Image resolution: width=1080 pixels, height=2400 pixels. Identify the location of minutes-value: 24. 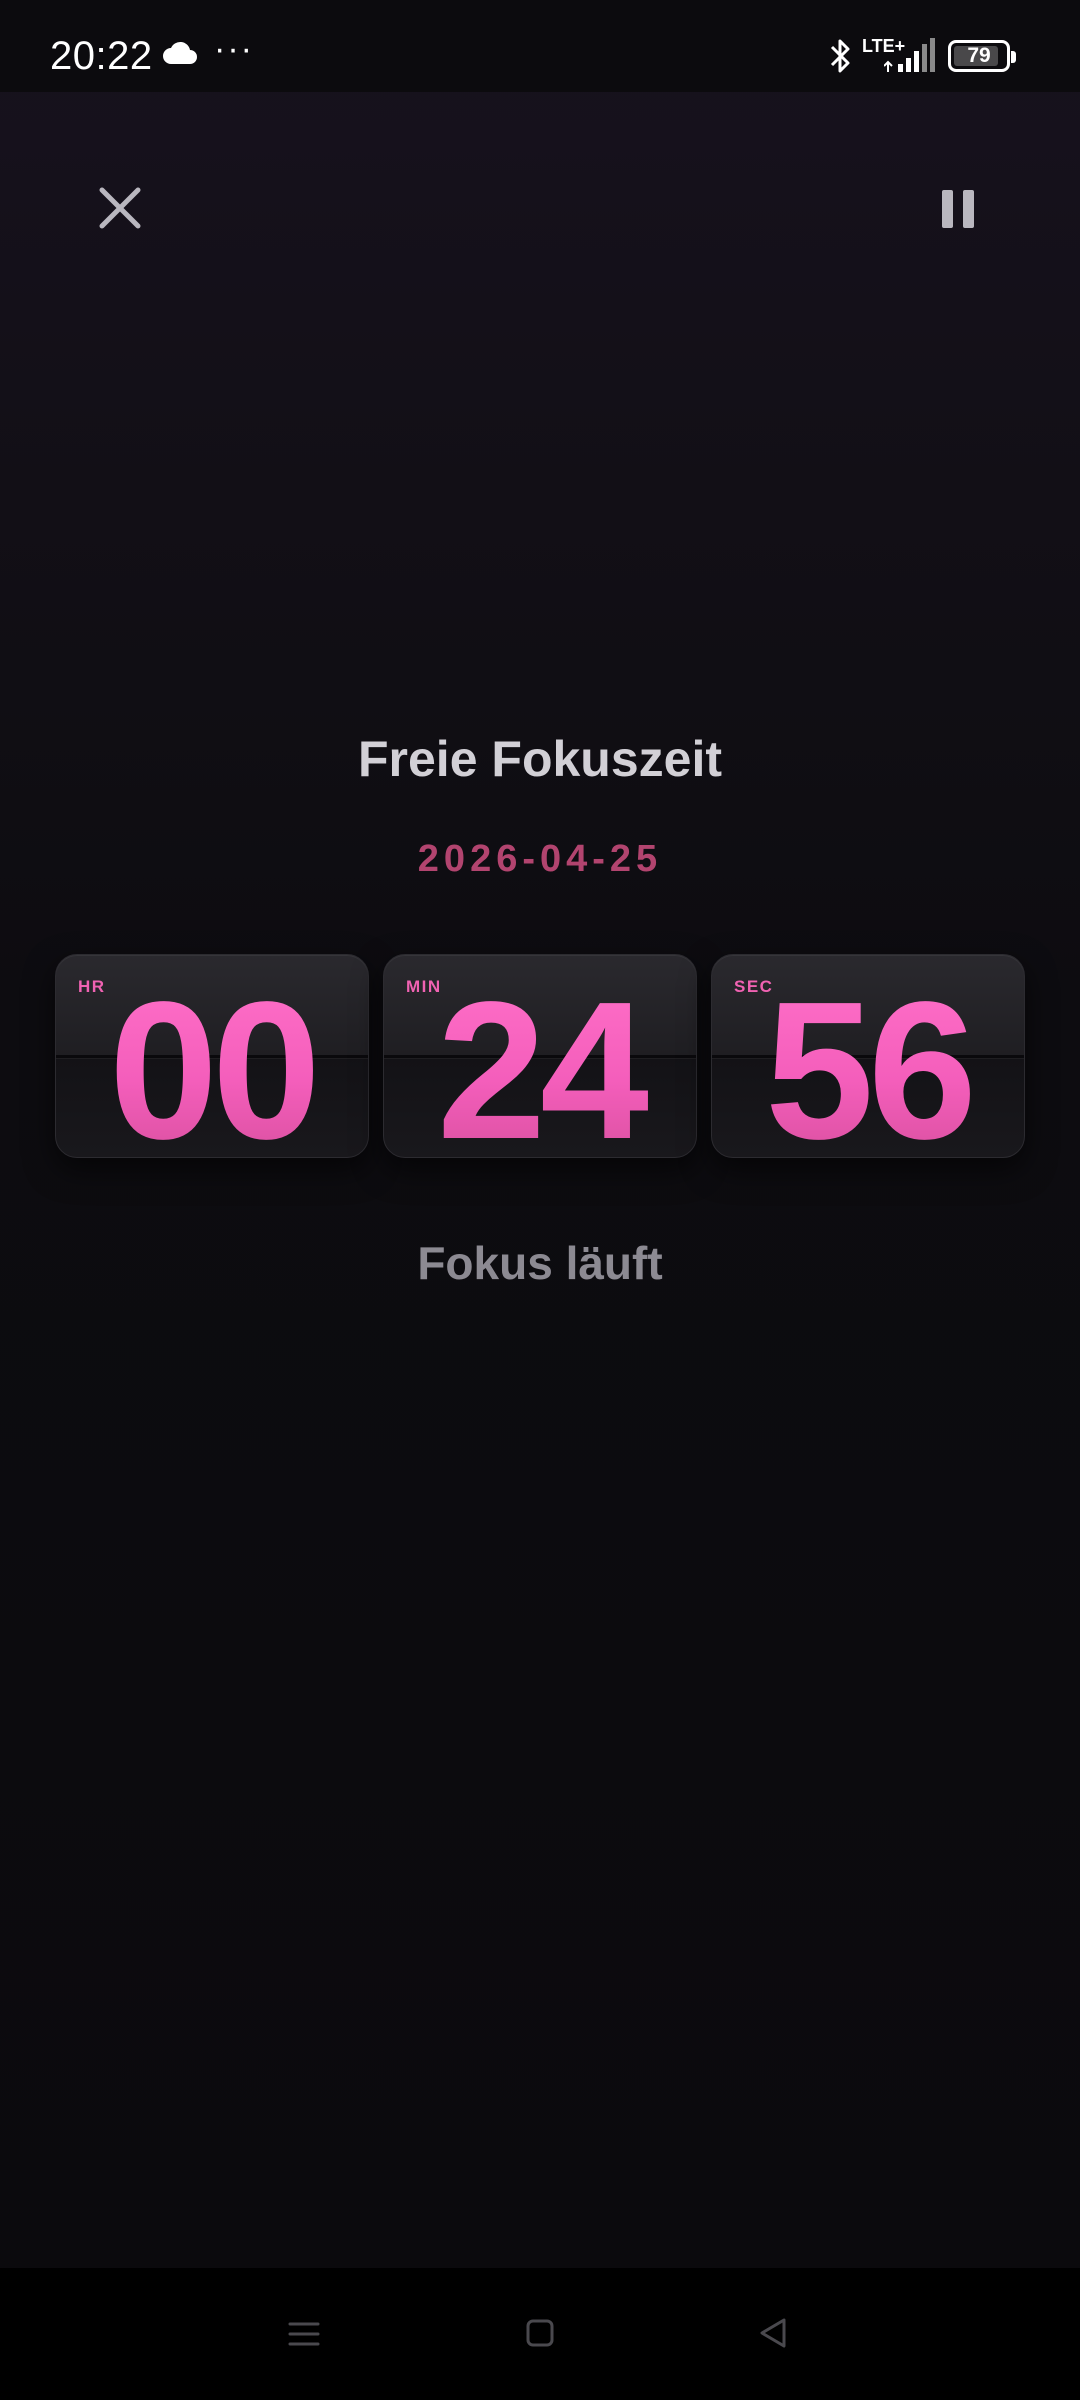
(540, 1065).